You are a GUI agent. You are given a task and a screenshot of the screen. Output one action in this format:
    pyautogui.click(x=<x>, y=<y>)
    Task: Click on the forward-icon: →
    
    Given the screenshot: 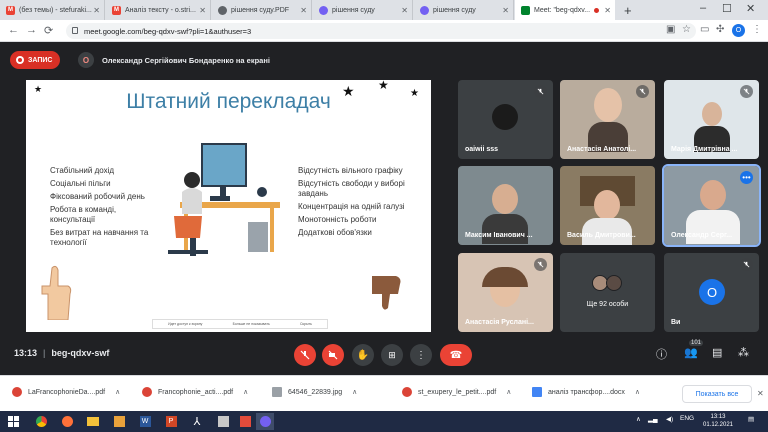 What is the action you would take?
    pyautogui.click(x=31, y=30)
    